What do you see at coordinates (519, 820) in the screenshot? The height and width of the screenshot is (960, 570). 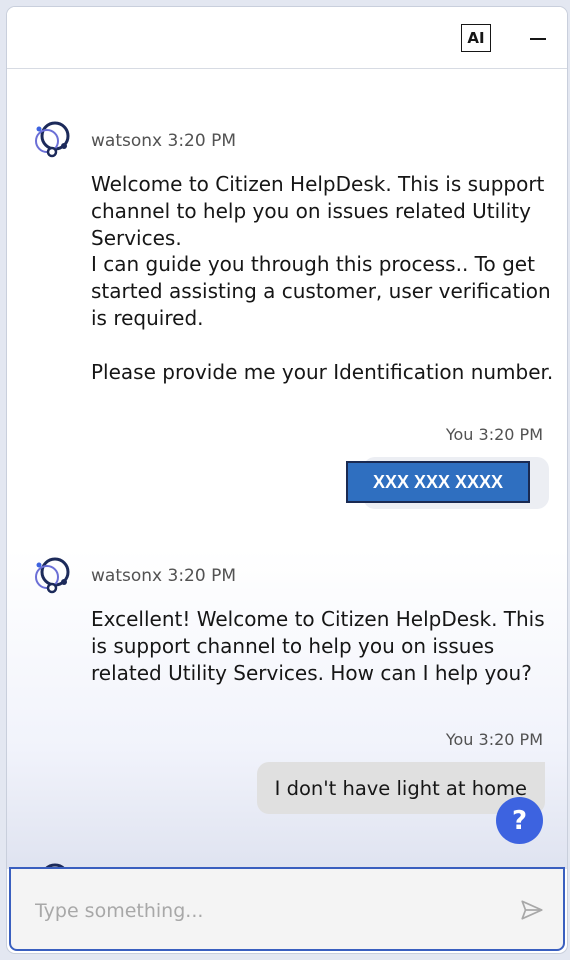 I see `help-button: ?` at bounding box center [519, 820].